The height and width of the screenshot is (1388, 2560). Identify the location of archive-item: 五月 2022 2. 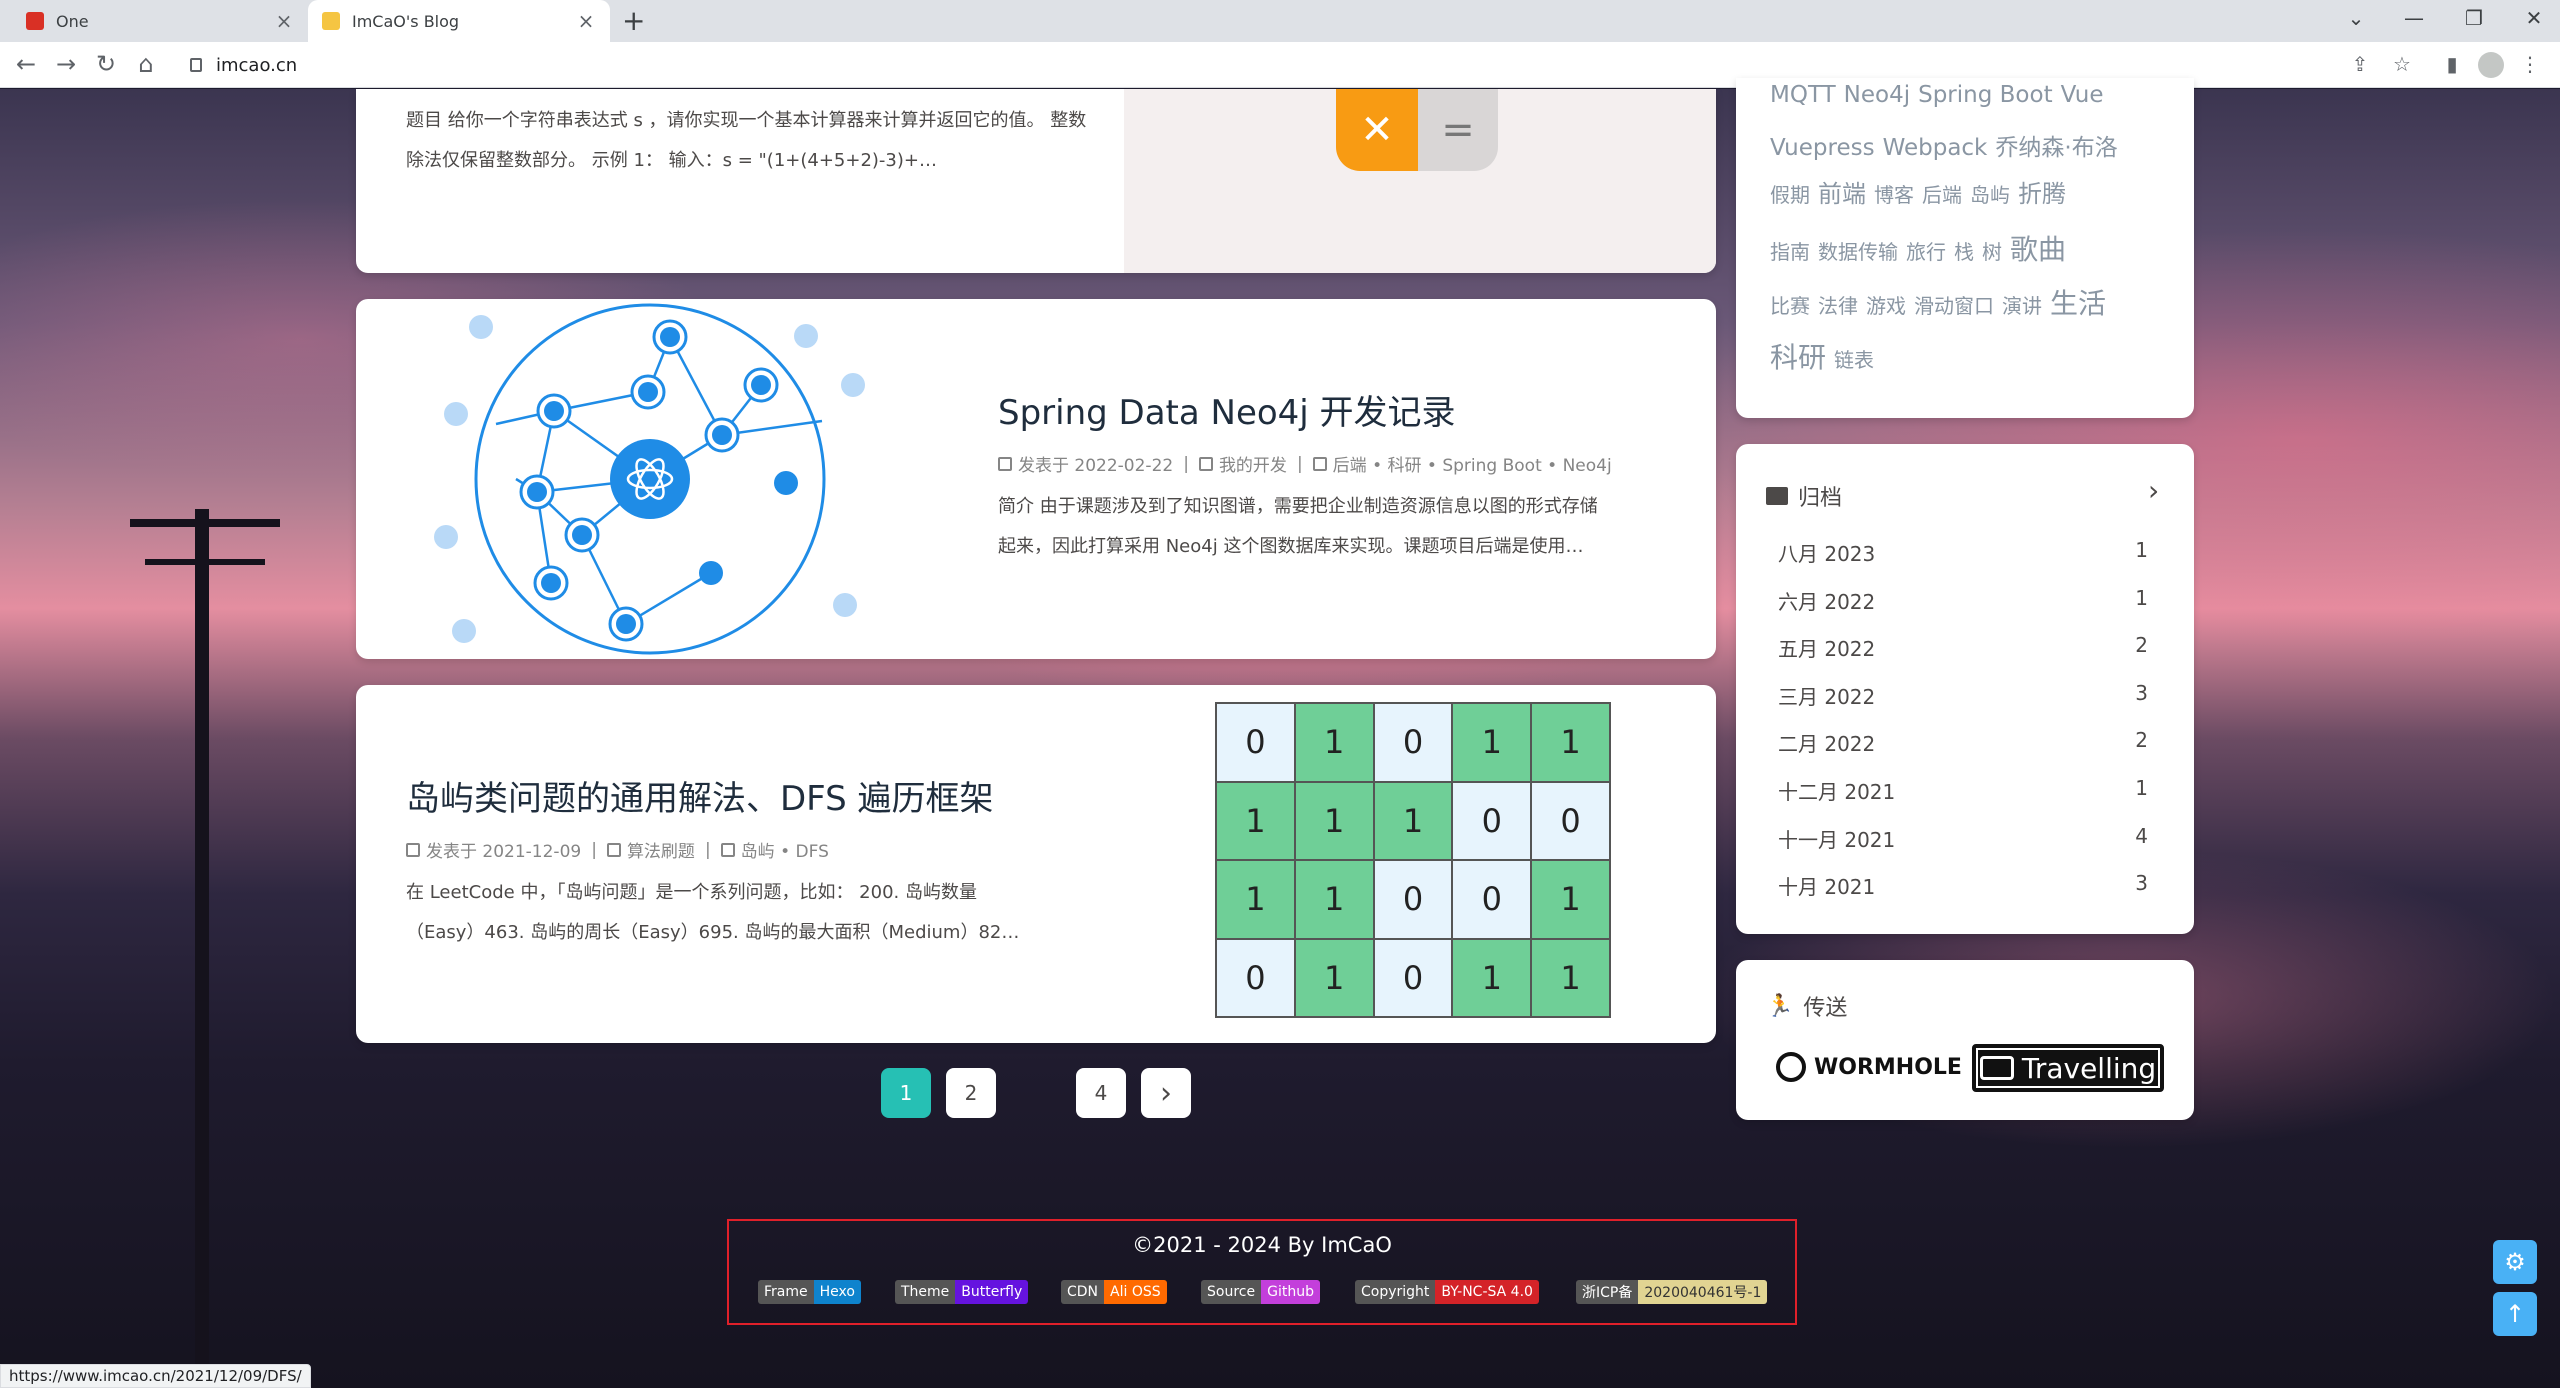
(1963, 647).